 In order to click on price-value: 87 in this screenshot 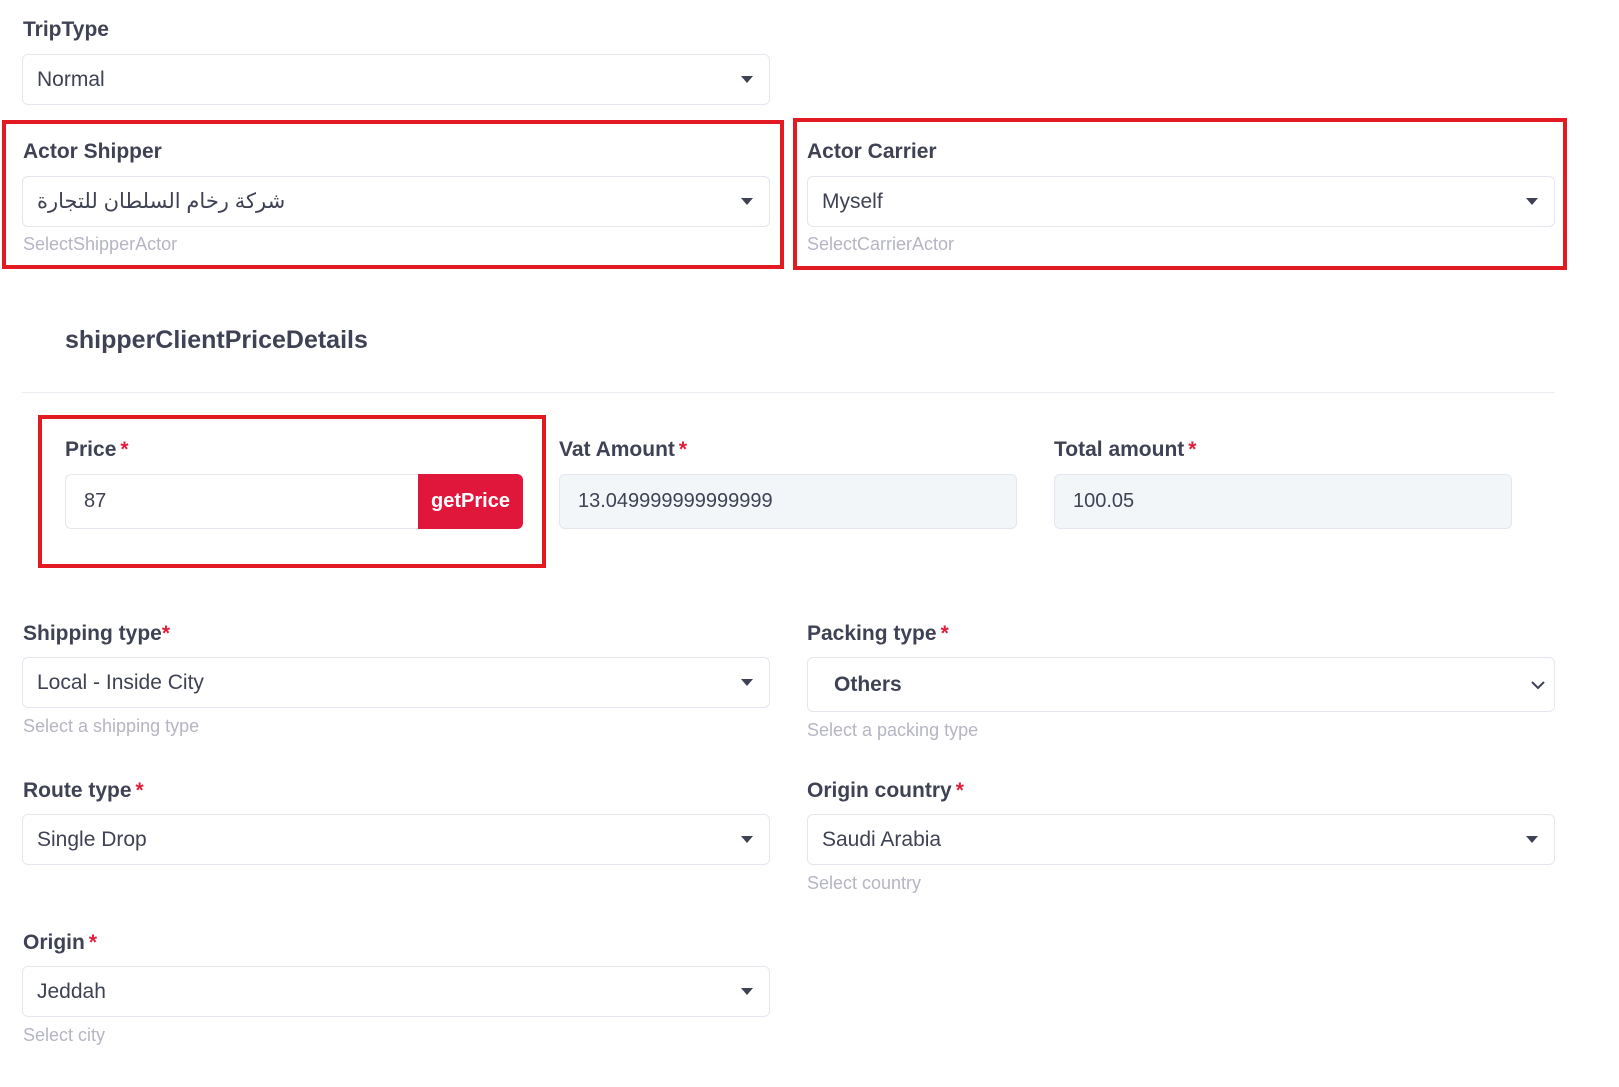, I will do `click(95, 501)`.